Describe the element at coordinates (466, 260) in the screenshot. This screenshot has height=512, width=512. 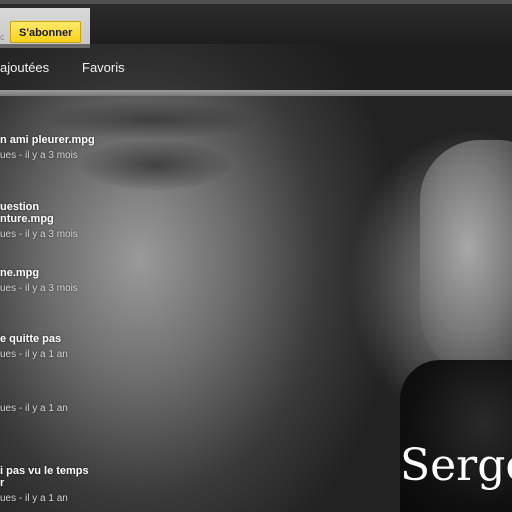
I see `background-photo-ear` at that location.